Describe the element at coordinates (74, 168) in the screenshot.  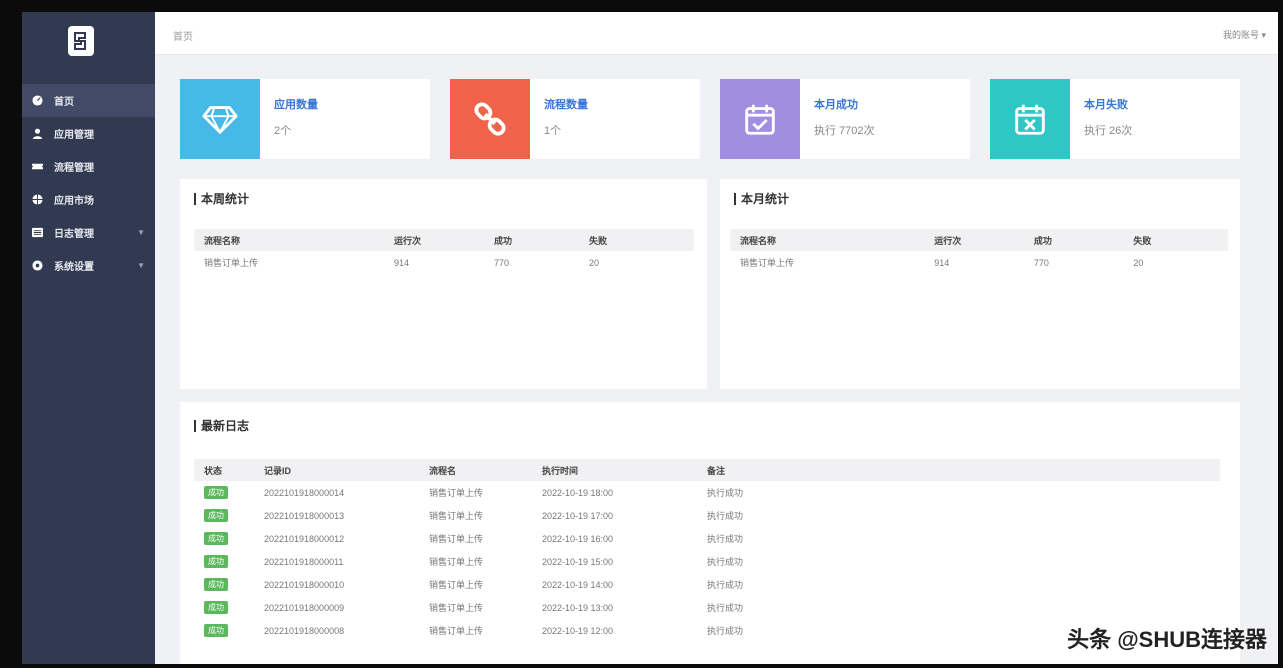
I see `sidebar-item-label: 流程管理` at that location.